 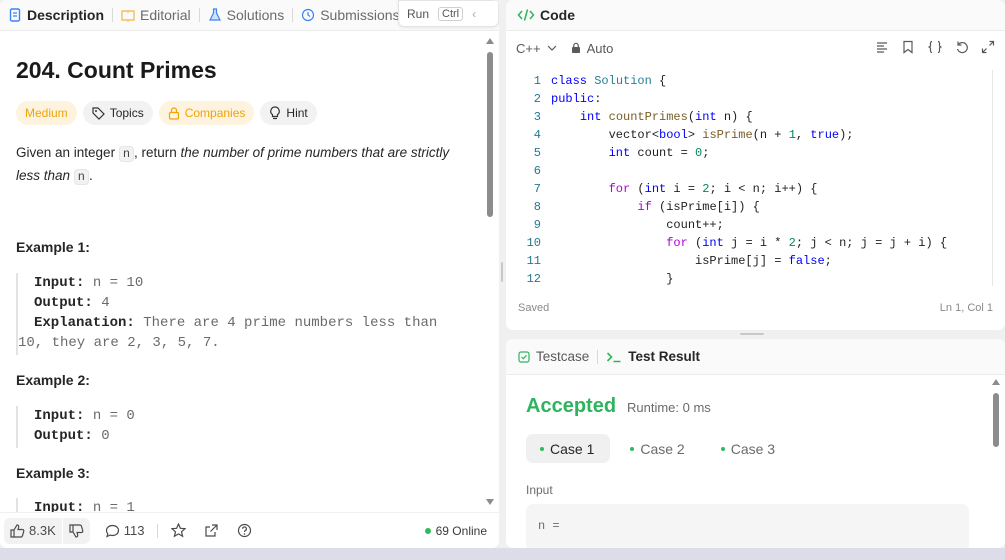 I want to click on run-label: Run, so click(x=418, y=14).